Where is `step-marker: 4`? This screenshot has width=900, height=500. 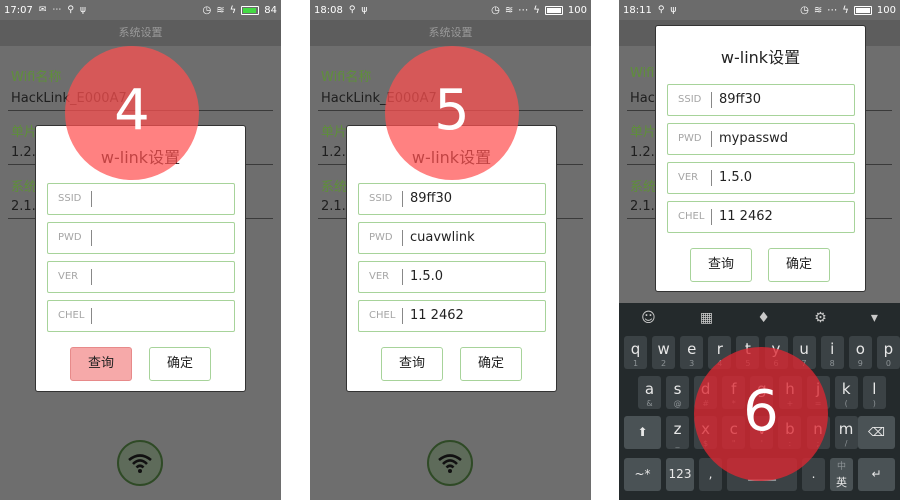
step-marker: 4 is located at coordinates (132, 113).